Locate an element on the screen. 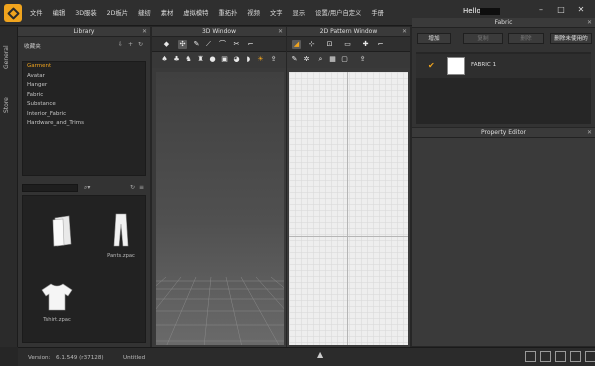 This screenshot has height=366, width=595. image-icon: ▢ is located at coordinates (344, 59).